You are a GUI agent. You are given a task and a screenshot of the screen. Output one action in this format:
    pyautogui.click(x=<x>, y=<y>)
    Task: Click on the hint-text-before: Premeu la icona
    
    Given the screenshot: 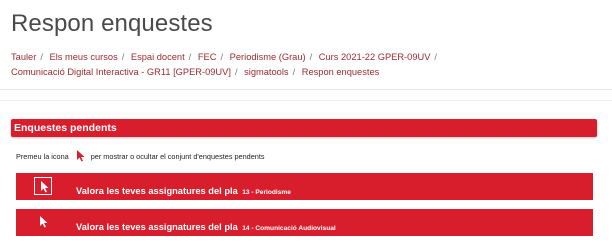 What is the action you would take?
    pyautogui.click(x=42, y=156)
    